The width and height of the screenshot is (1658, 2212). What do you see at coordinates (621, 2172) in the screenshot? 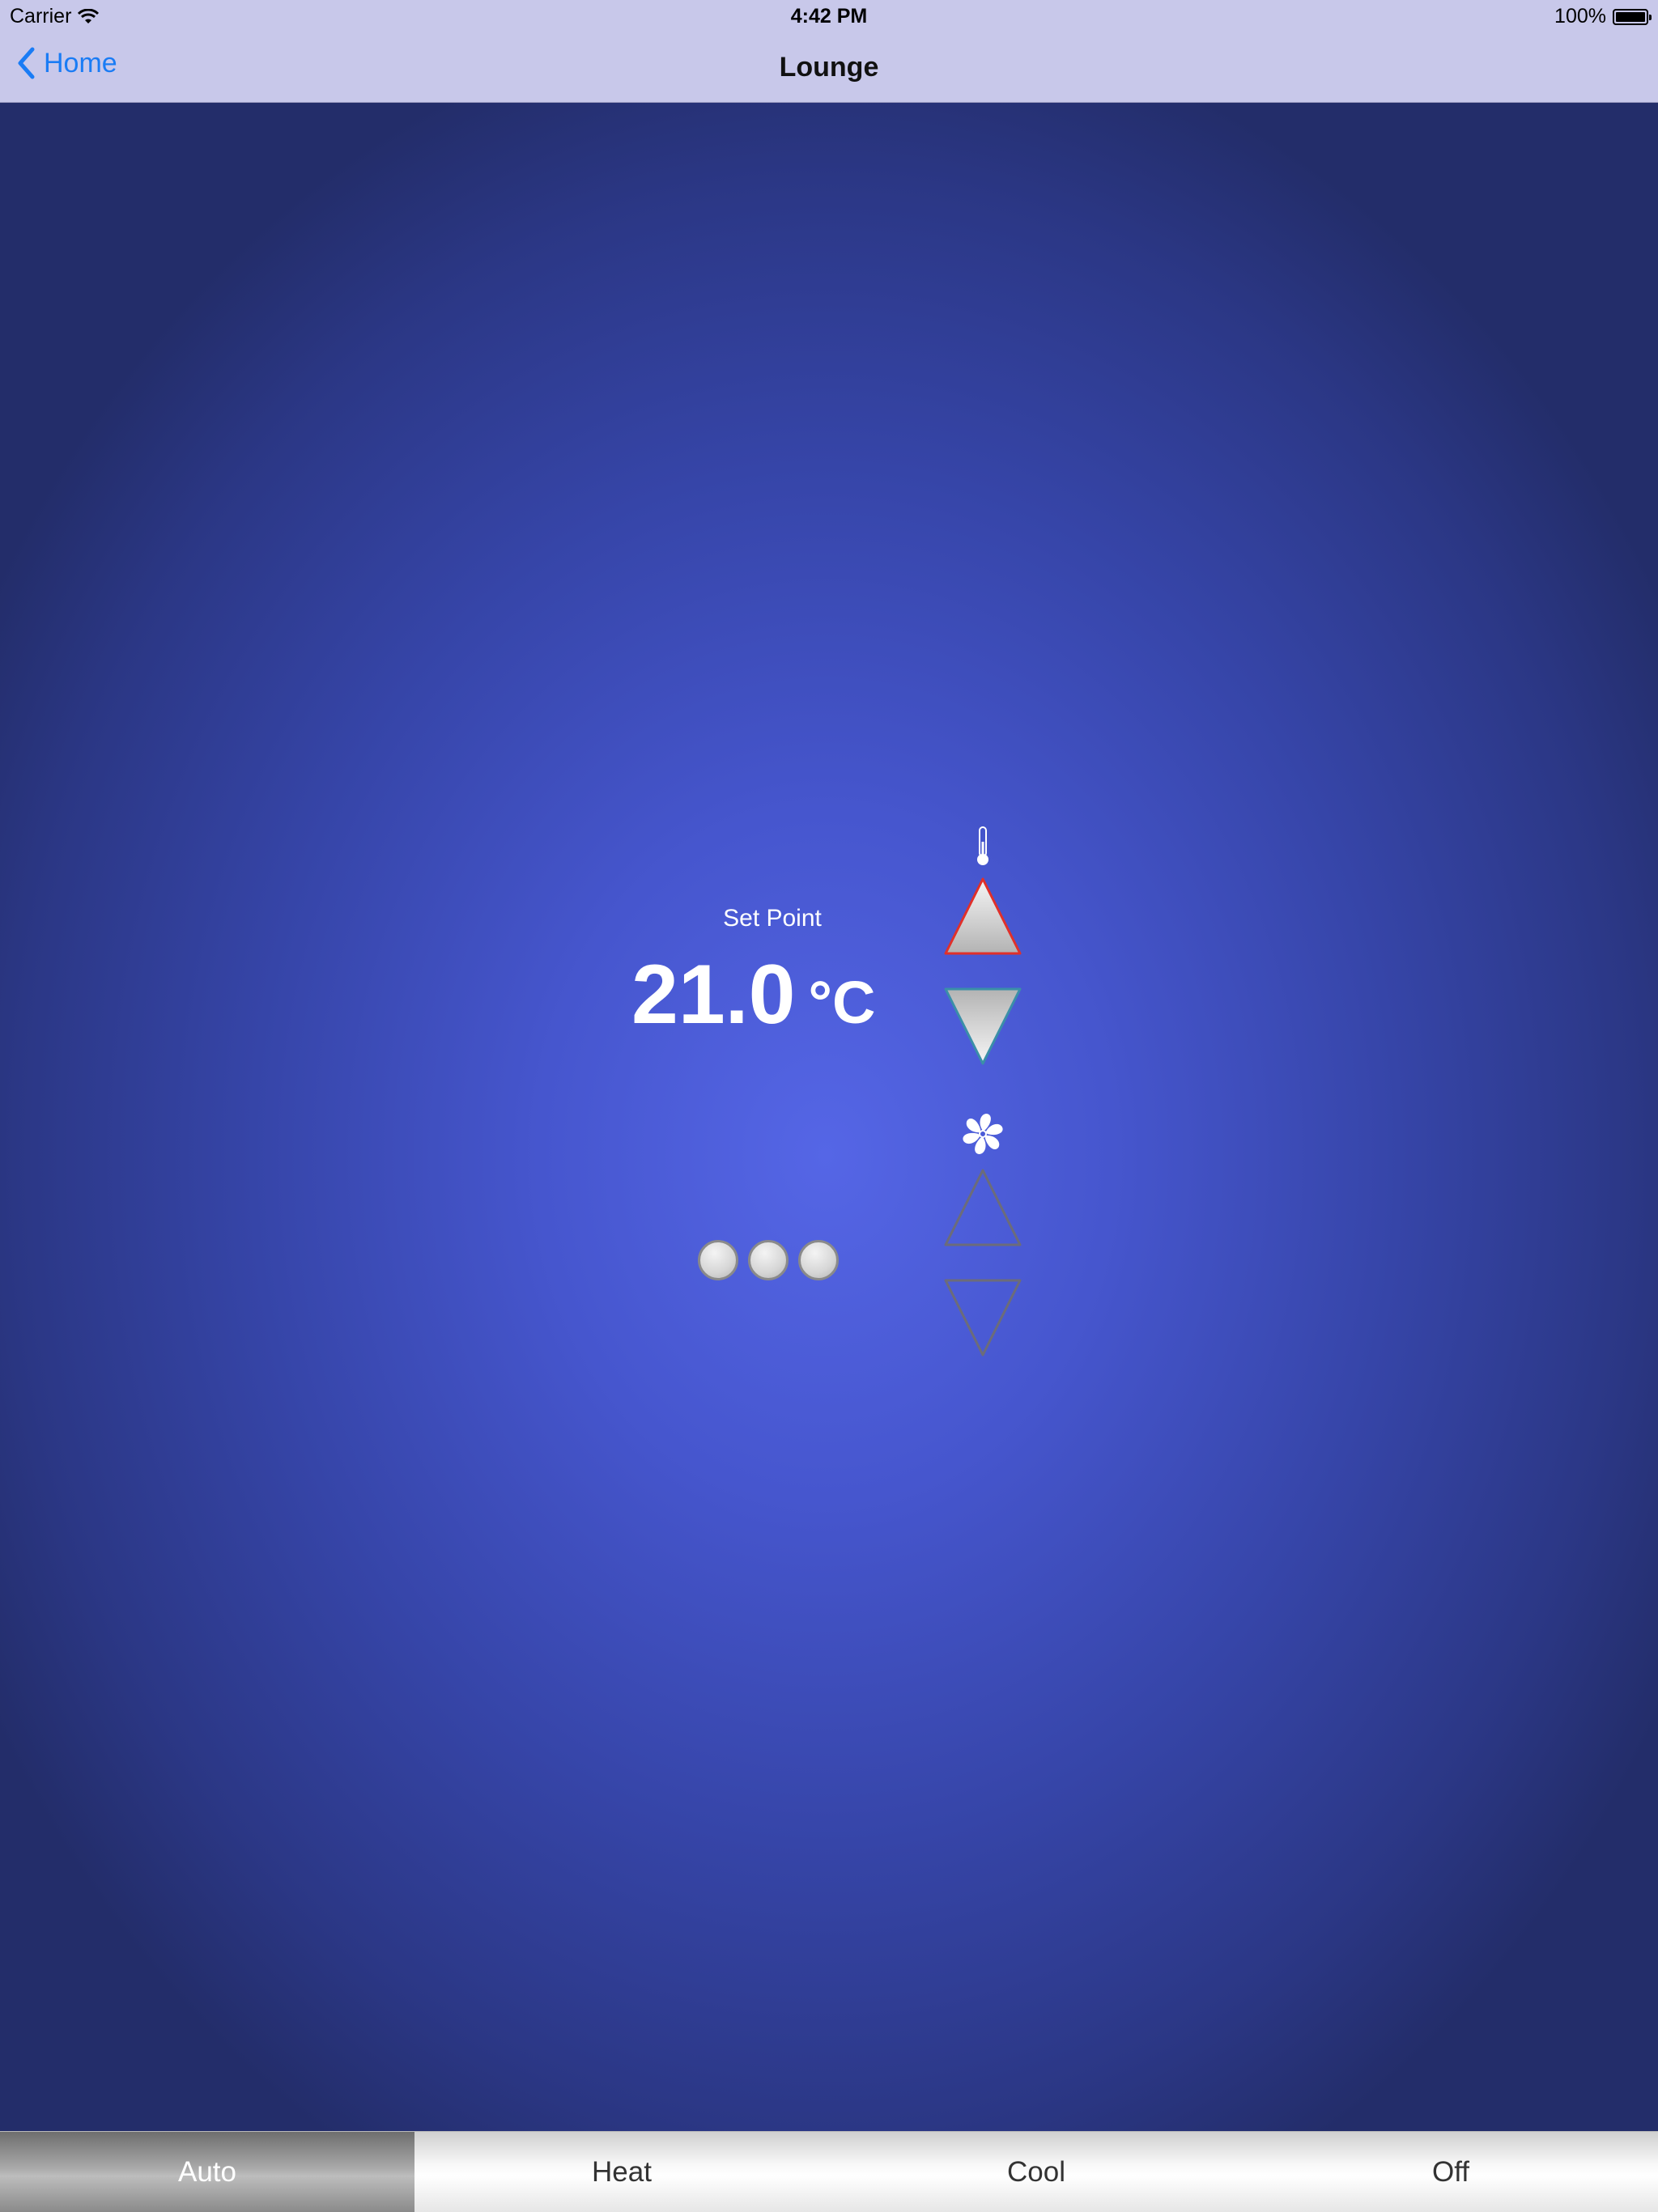
I see `tab-heat: Heat` at bounding box center [621, 2172].